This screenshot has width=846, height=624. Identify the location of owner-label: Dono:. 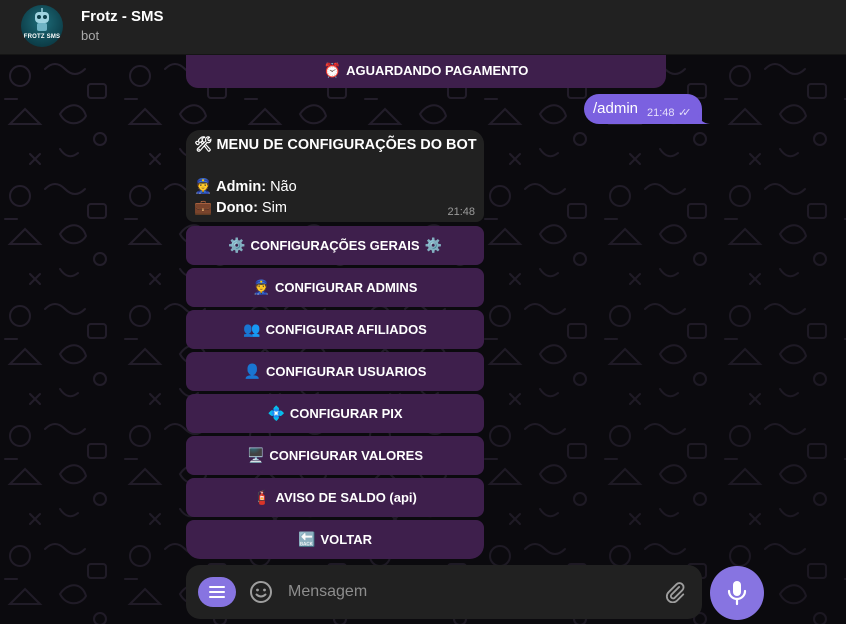
(237, 208).